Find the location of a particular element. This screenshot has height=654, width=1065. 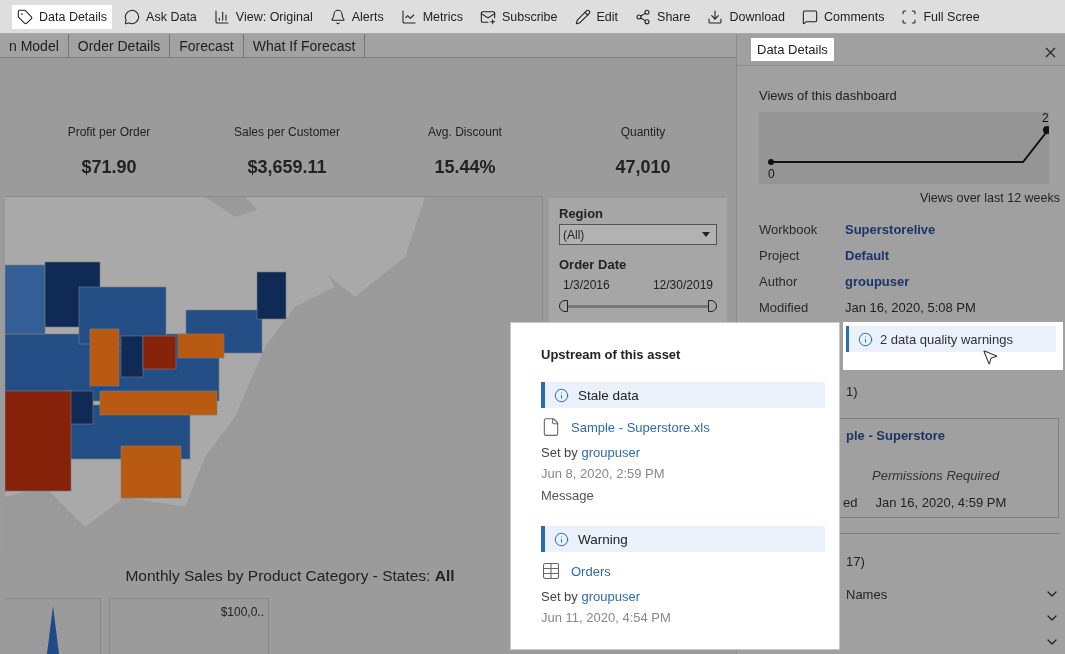

chart-title: Monthly Sales by Product Category - States: All is located at coordinates (290, 575).